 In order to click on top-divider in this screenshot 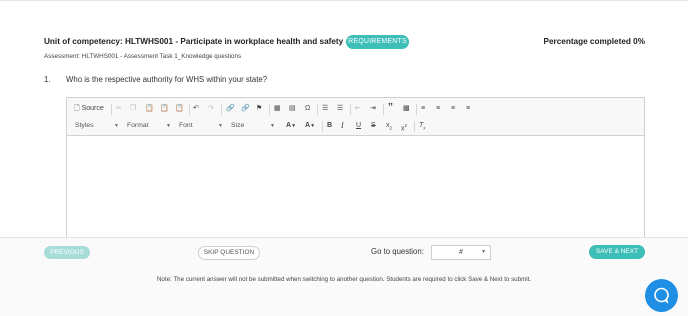, I will do `click(344, 0)`.